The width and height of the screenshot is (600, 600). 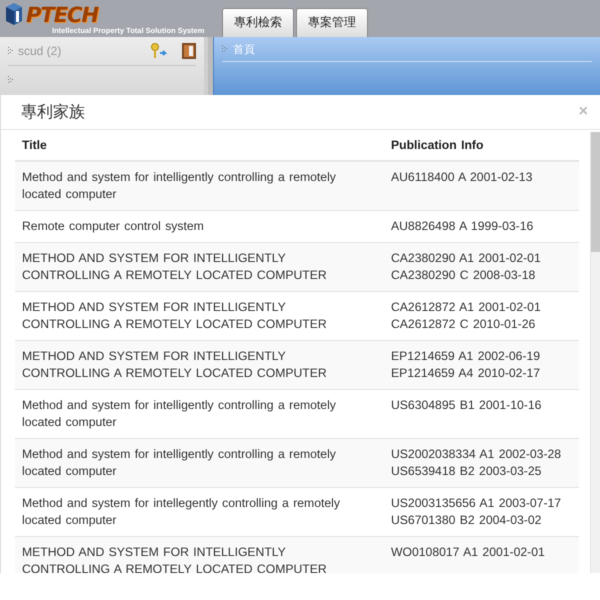 I want to click on nav-tab: 專利檢索, so click(x=258, y=22).